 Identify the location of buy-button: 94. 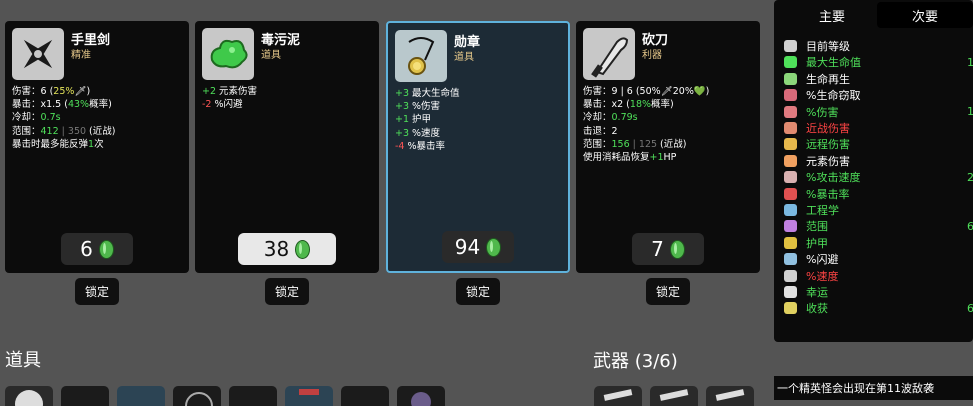
(478, 247).